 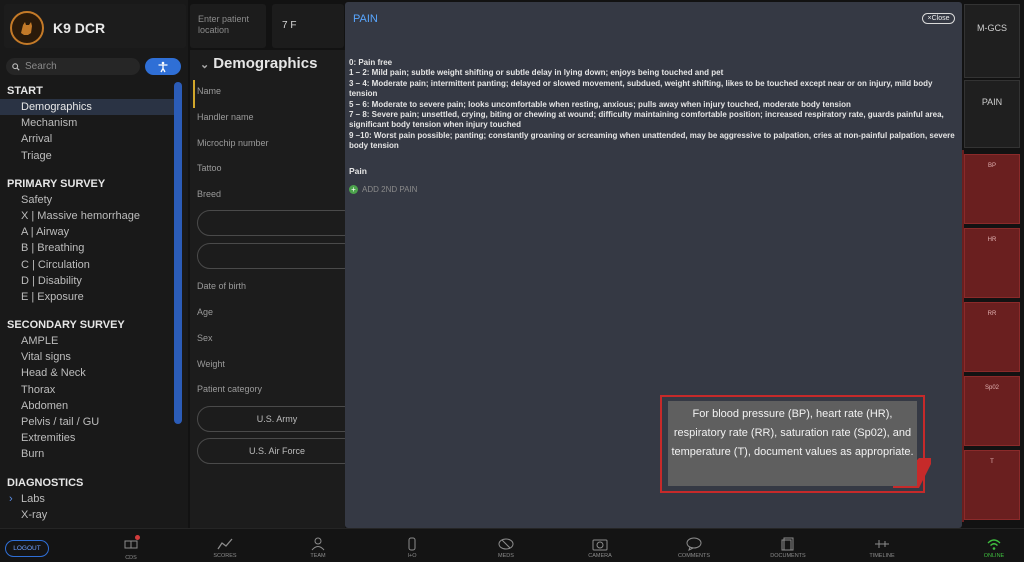 What do you see at coordinates (87, 232) in the screenshot?
I see `nav-item-airway: A | Airway` at bounding box center [87, 232].